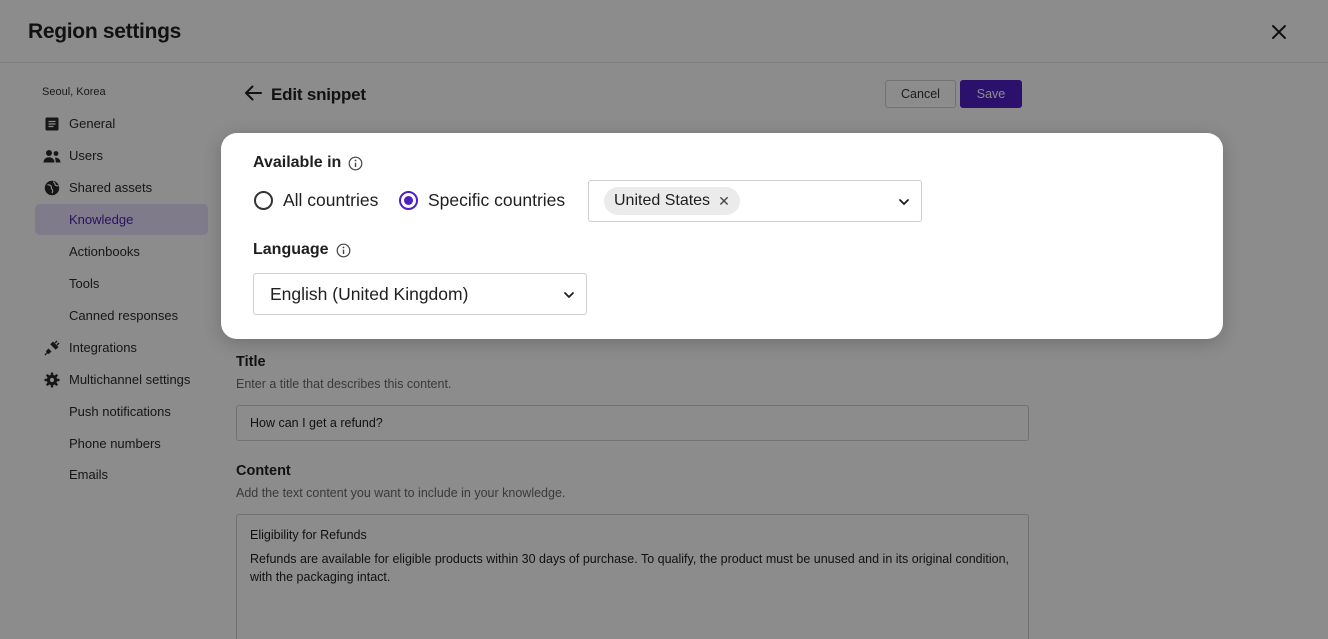 This screenshot has width=1328, height=639. I want to click on radio-all-countries: All countries, so click(316, 200).